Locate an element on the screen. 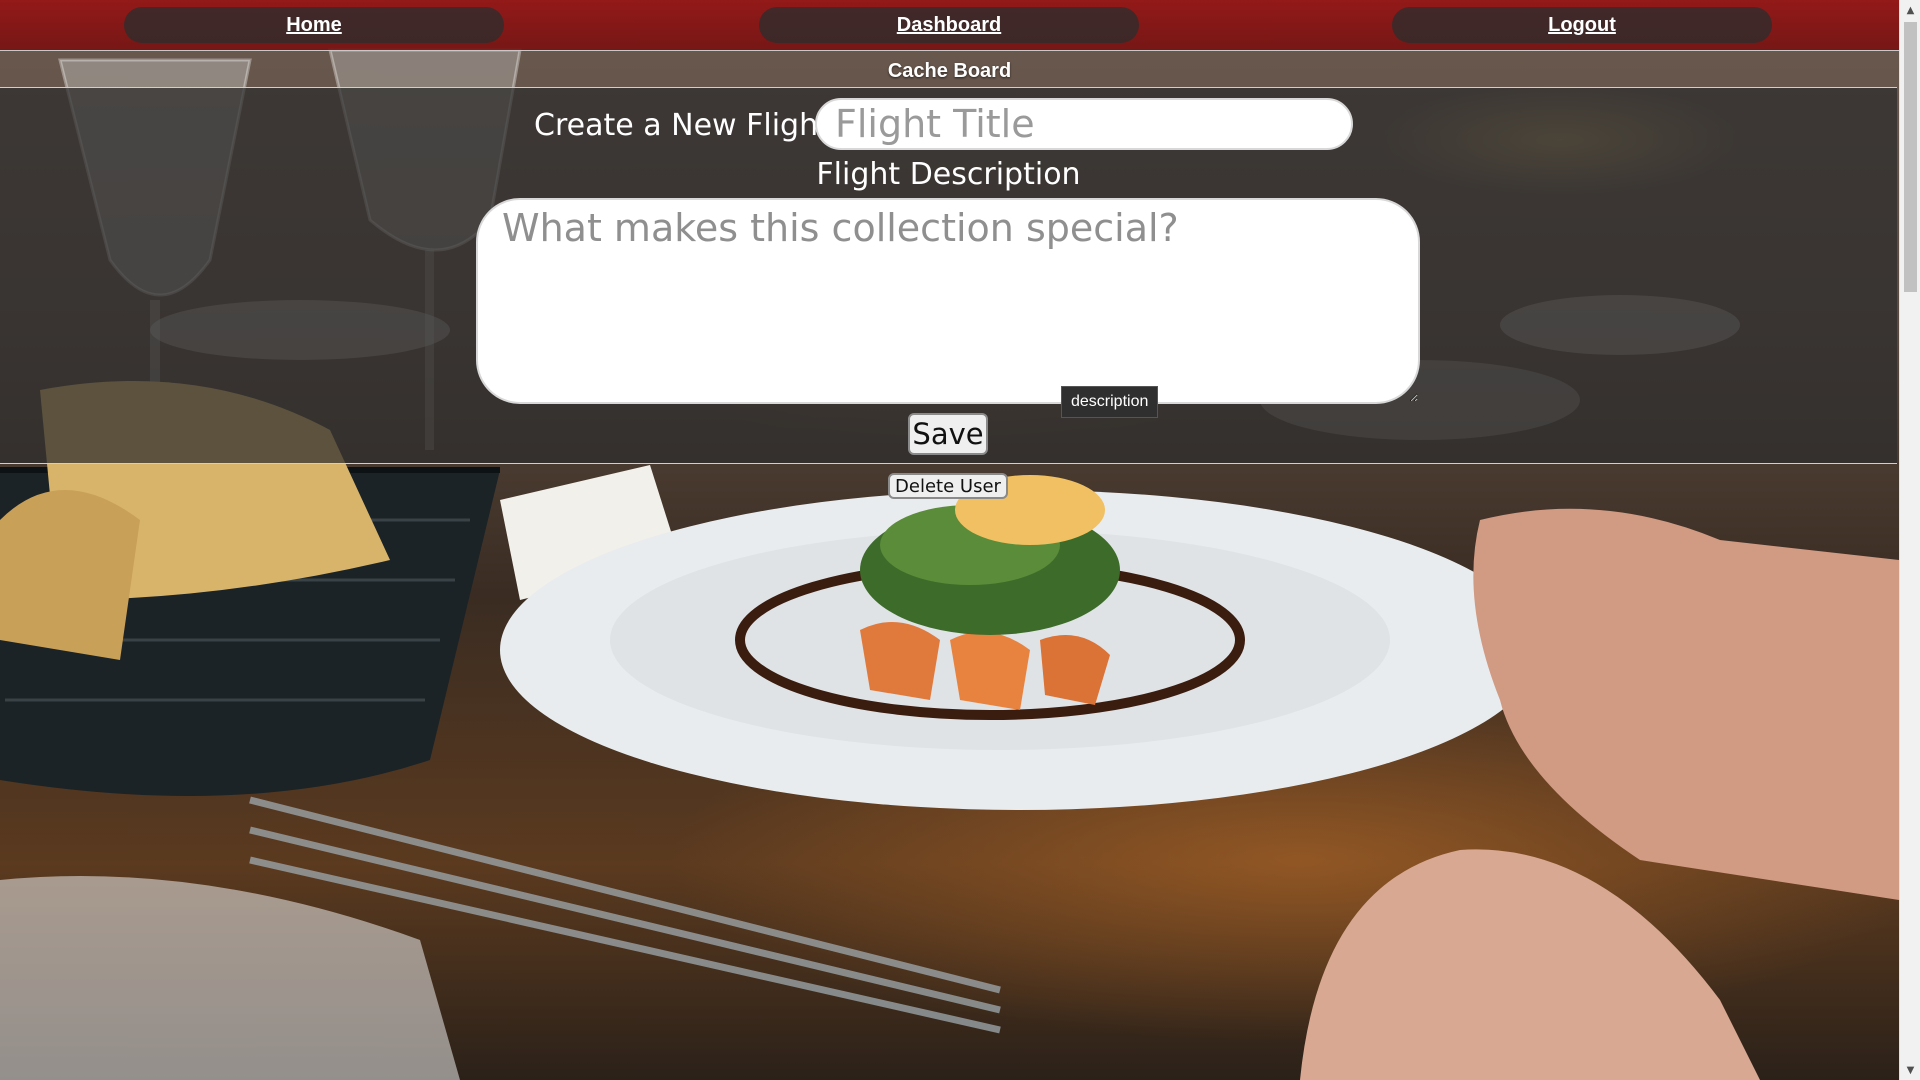 Image resolution: width=1920 pixels, height=1080 pixels. nav-home-pill: Home is located at coordinates (314, 25).